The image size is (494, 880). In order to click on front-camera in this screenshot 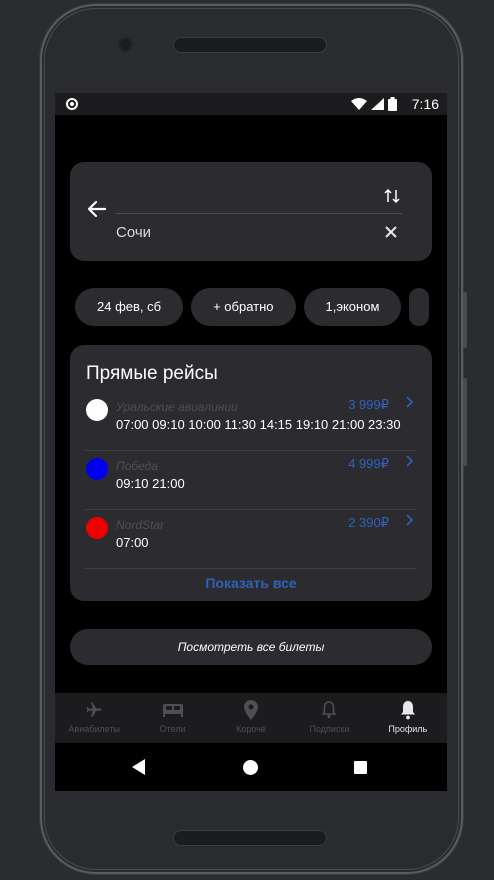, I will do `click(125, 44)`.